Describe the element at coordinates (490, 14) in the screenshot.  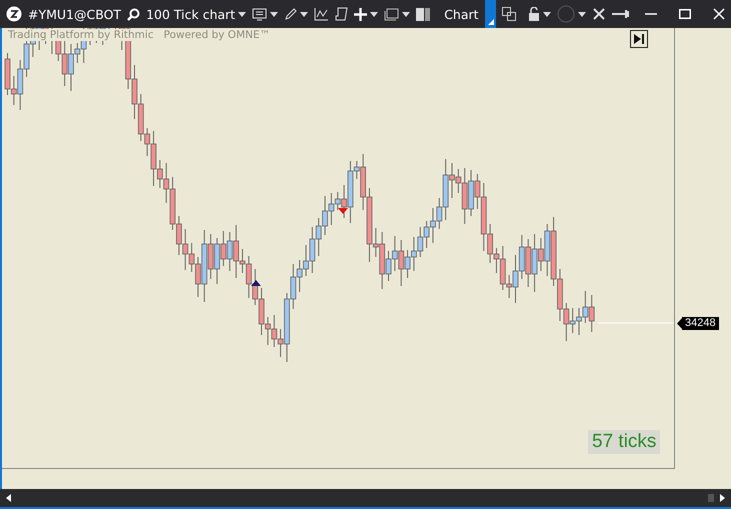
I see `corner-marker` at that location.